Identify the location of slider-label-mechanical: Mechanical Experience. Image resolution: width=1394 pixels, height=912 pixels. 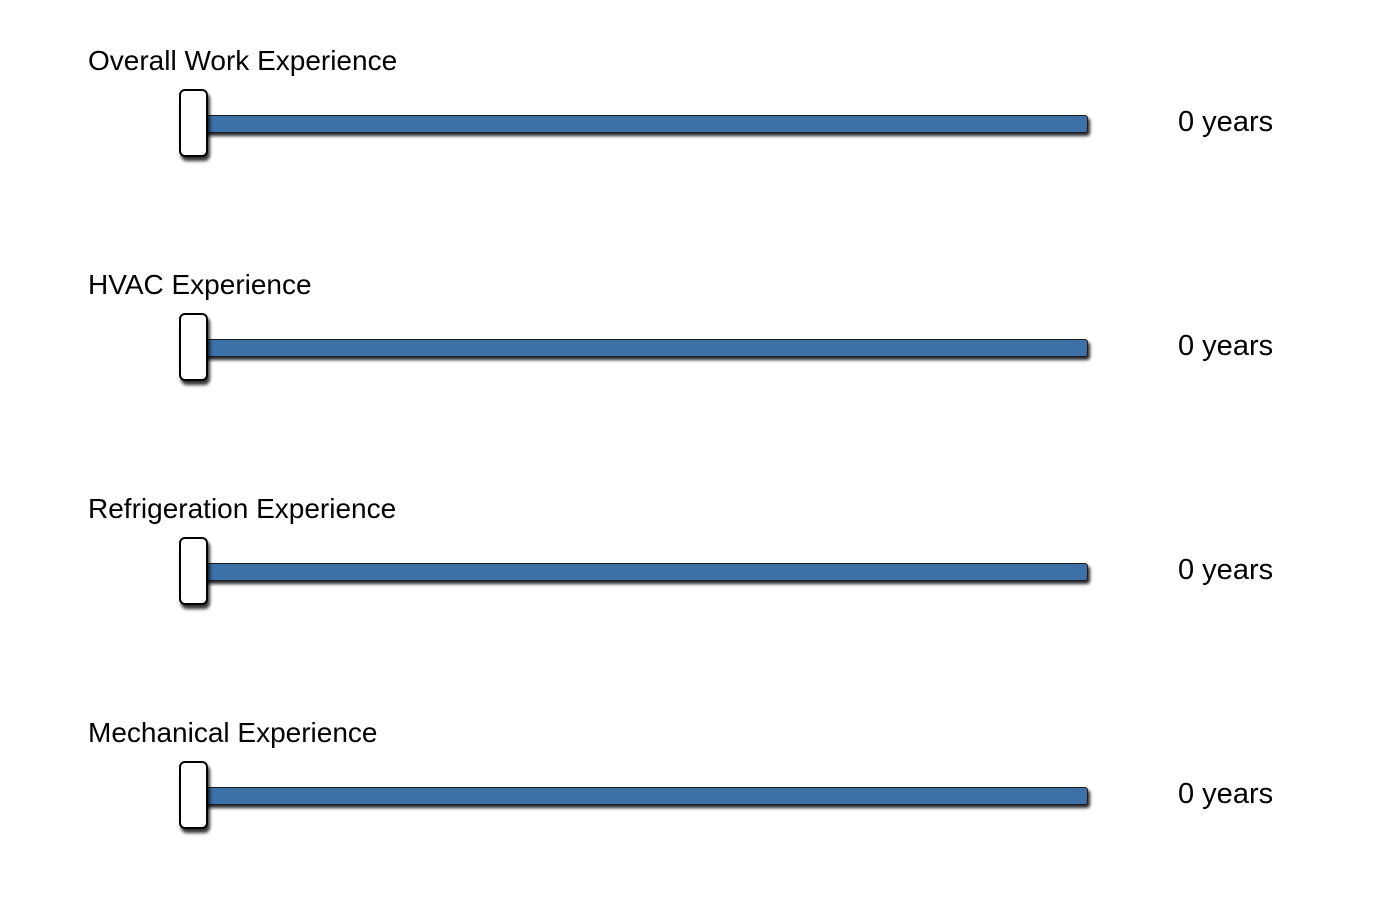
(233, 732).